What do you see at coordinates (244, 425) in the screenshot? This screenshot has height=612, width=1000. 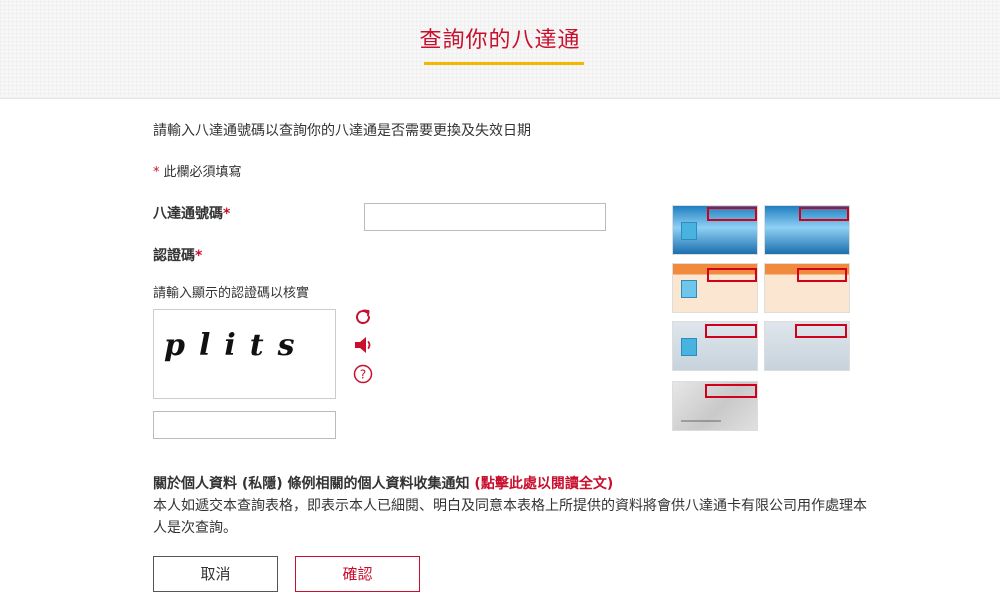 I see `captcha-input` at bounding box center [244, 425].